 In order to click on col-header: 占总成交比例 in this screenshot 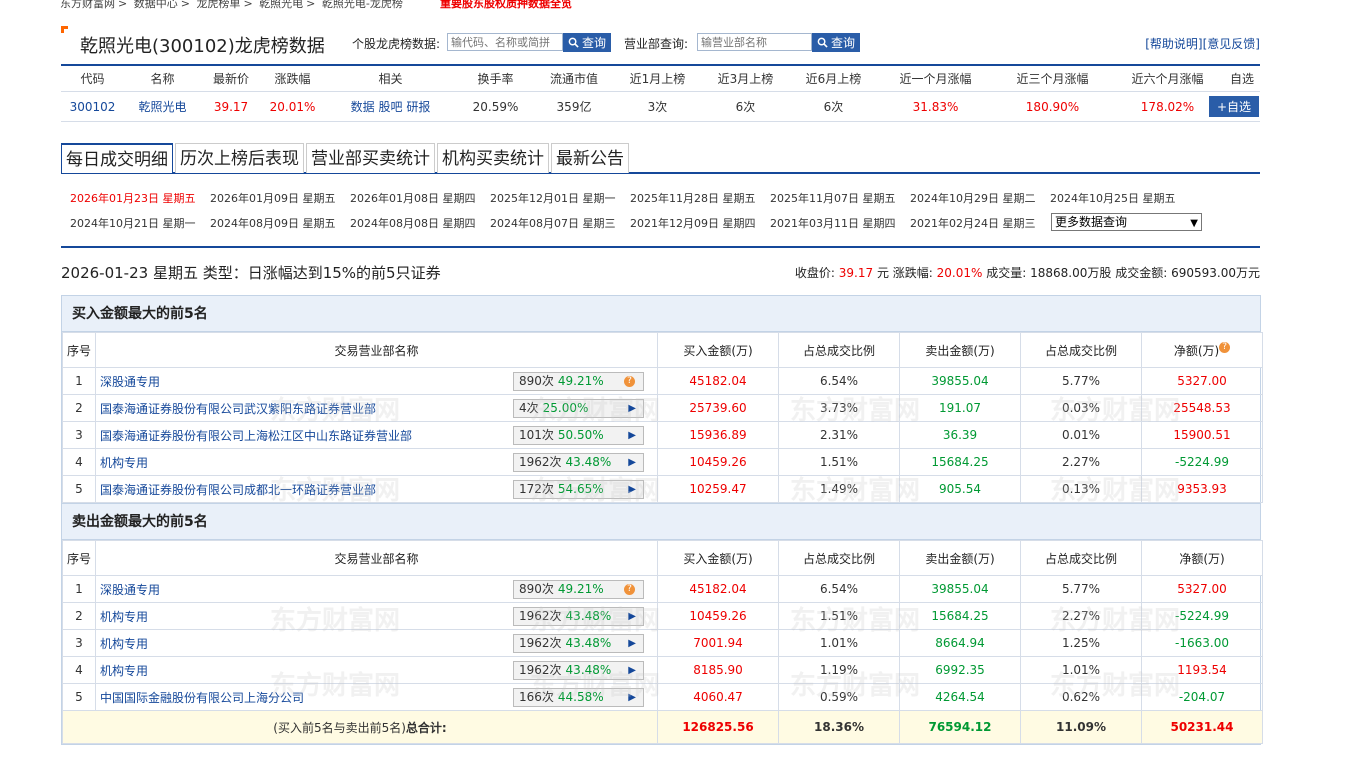, I will do `click(839, 350)`.